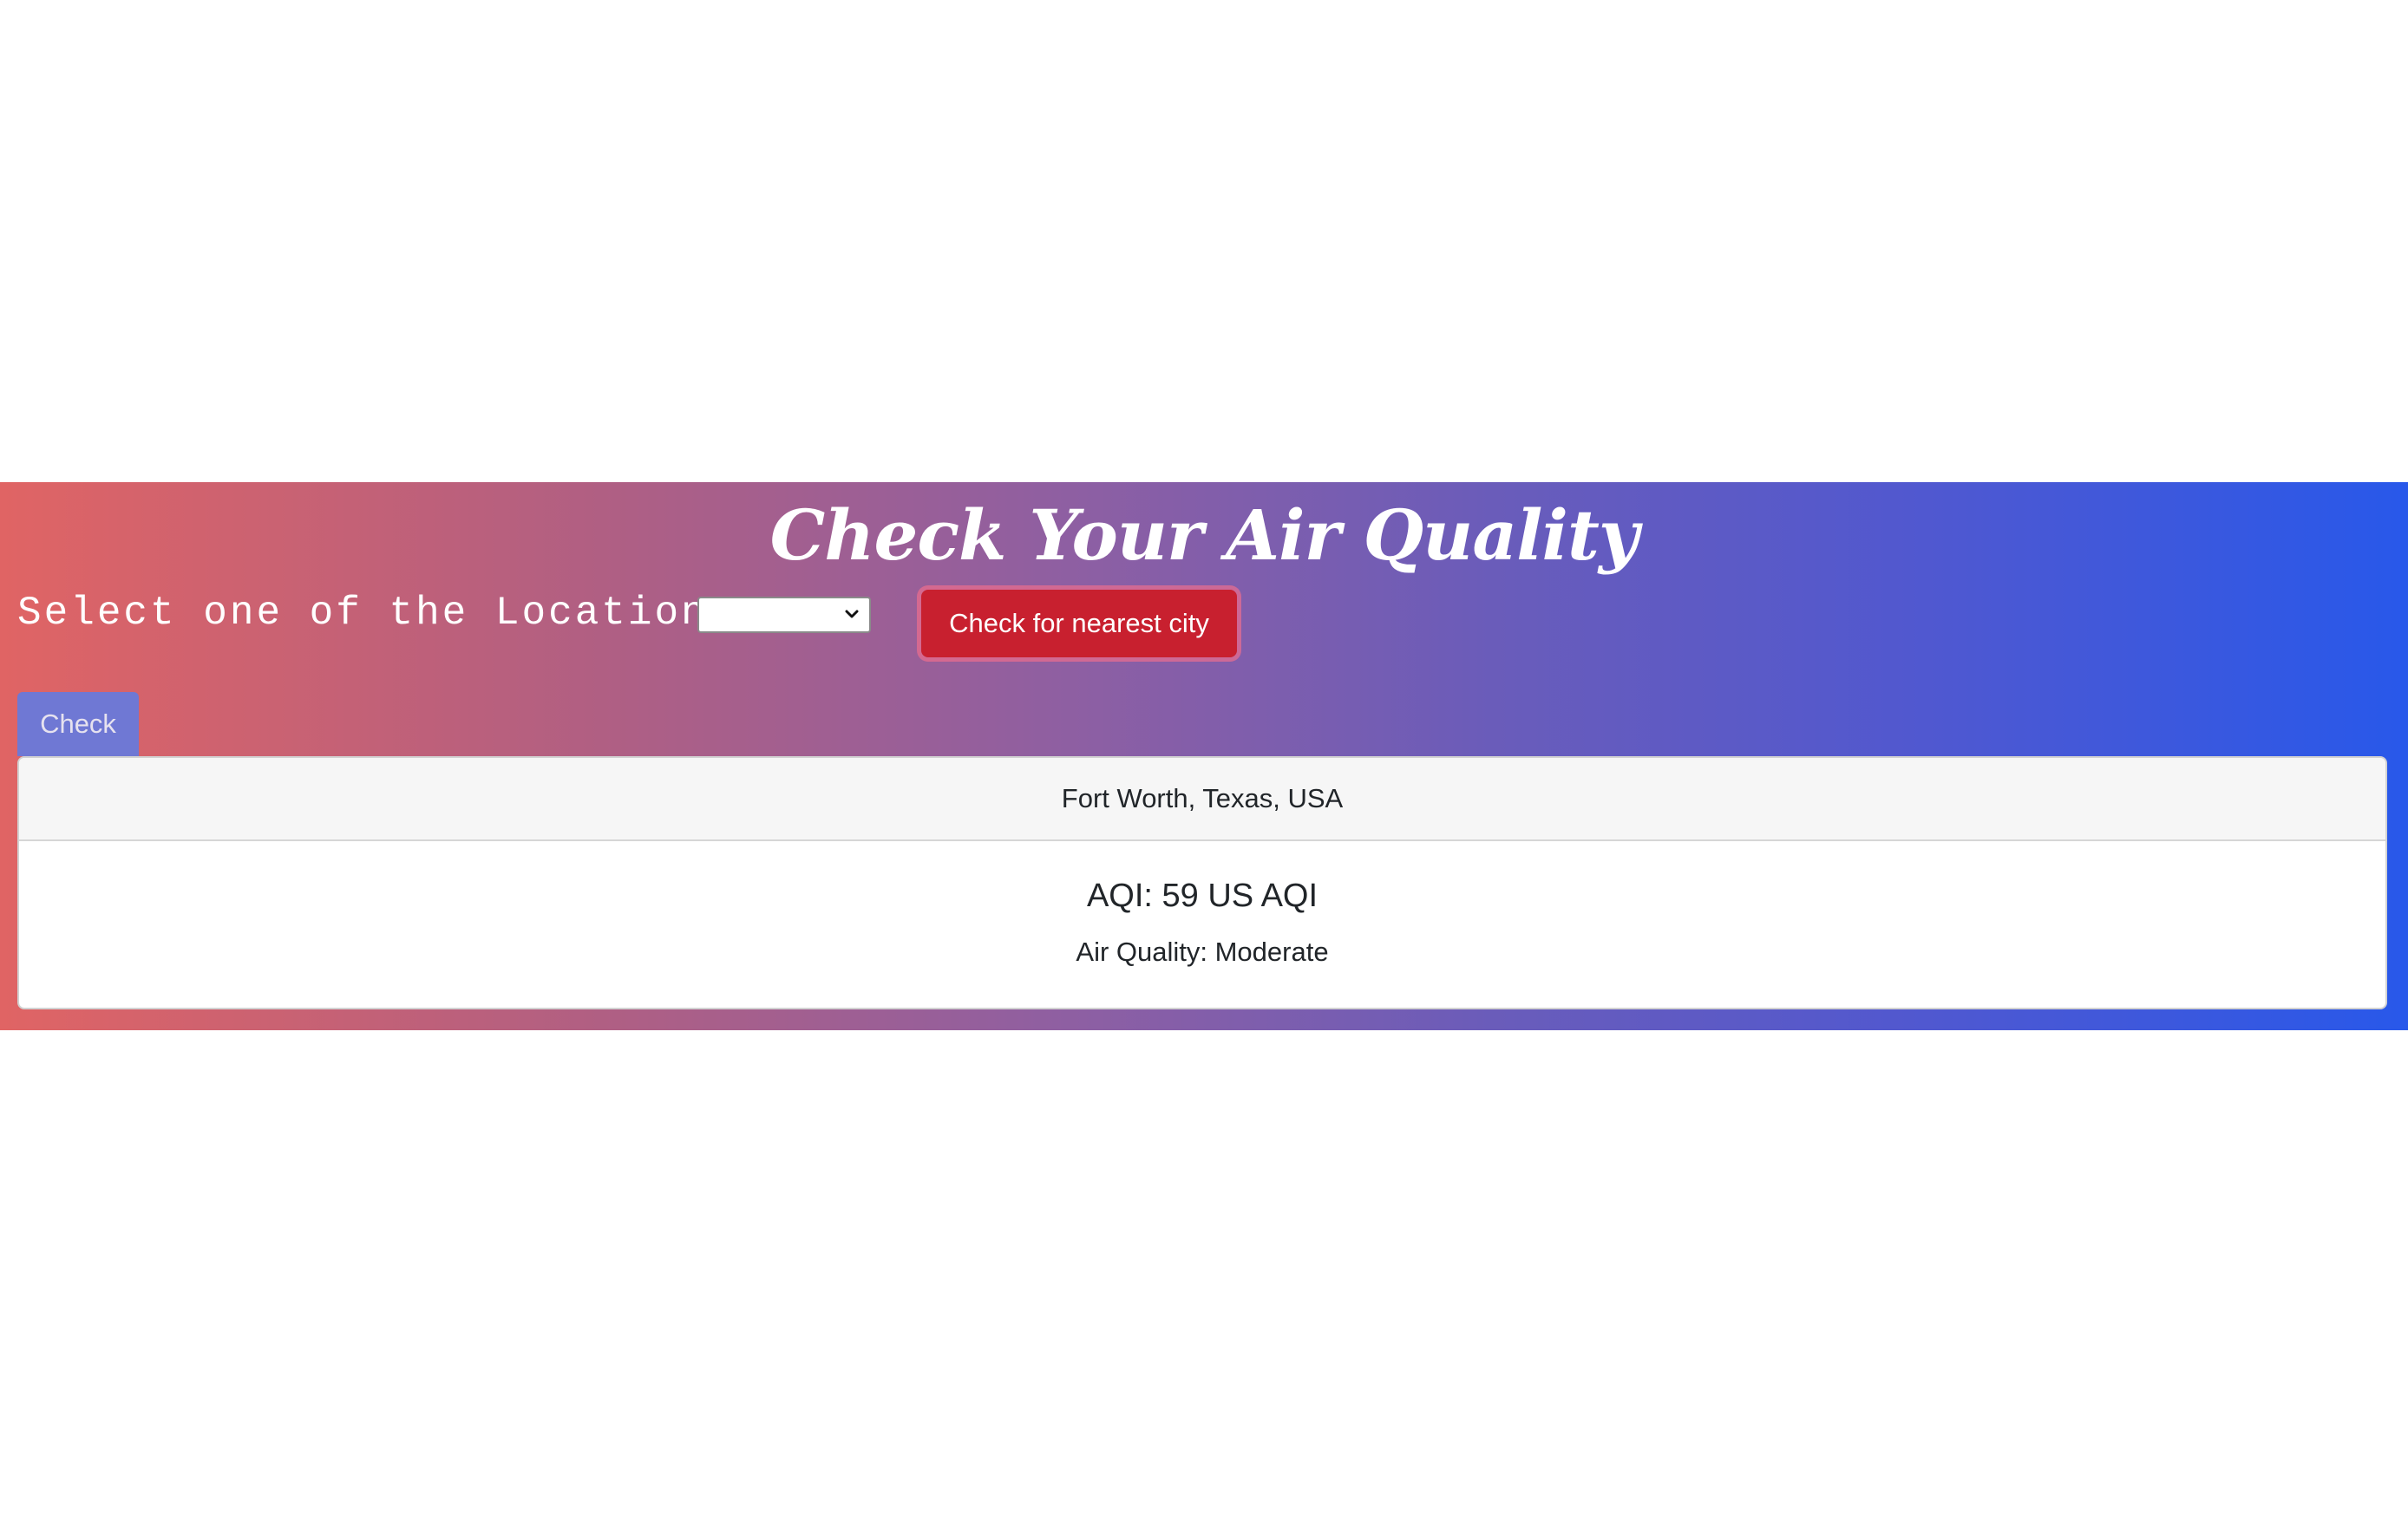  What do you see at coordinates (852, 614) in the screenshot?
I see `chevron-down-icon` at bounding box center [852, 614].